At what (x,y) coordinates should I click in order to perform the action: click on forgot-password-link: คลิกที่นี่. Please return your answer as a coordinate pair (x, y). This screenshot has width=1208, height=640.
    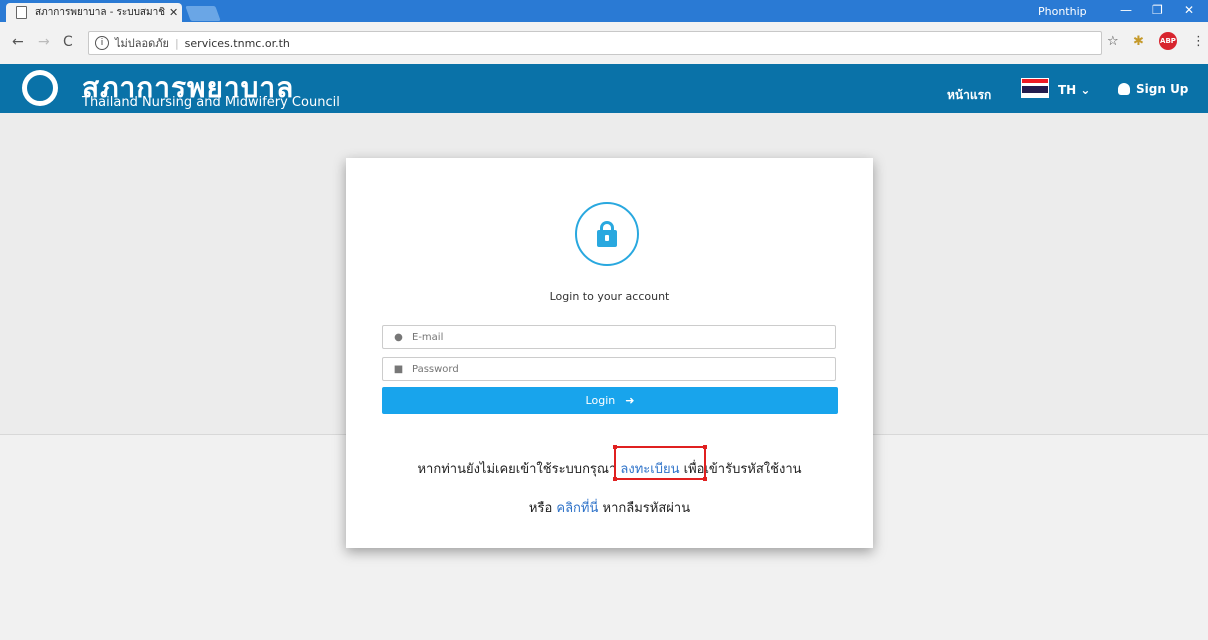
    Looking at the image, I should click on (577, 508).